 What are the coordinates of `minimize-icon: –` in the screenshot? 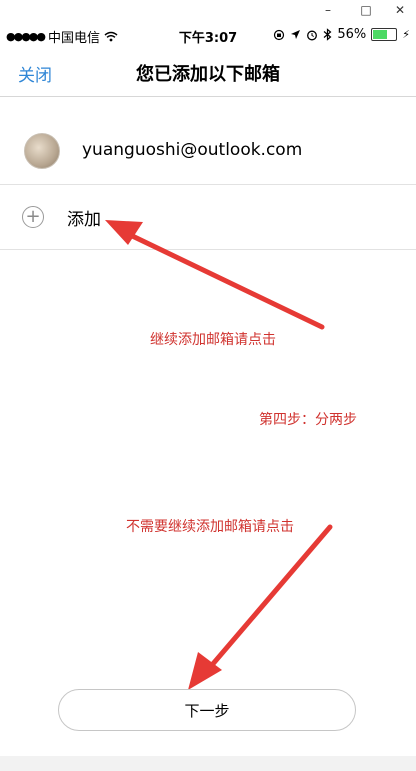 It's located at (328, 10).